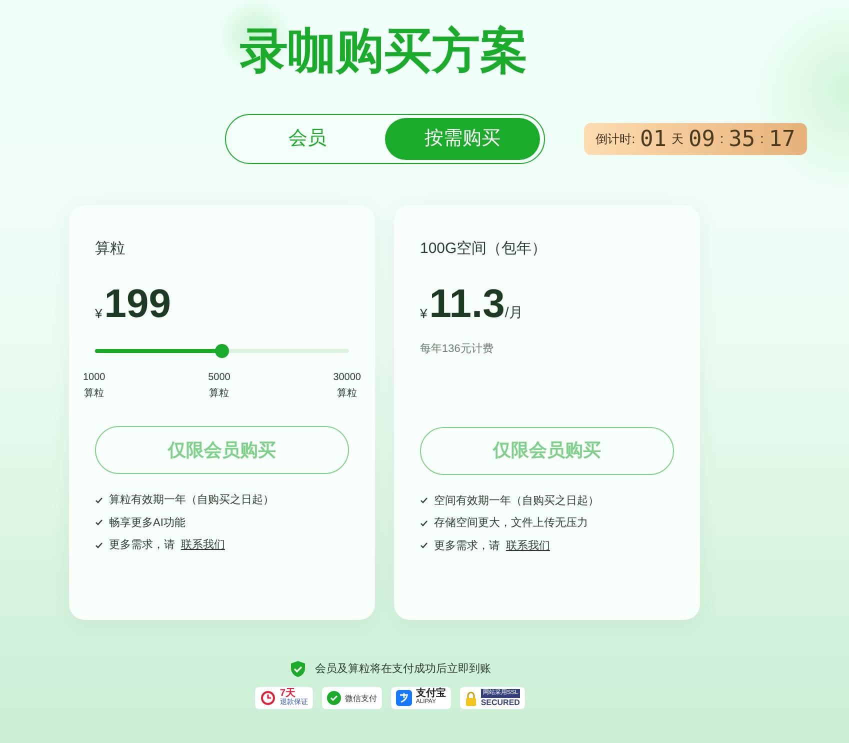 This screenshot has height=743, width=849. I want to click on tick-value: 30000, so click(347, 378).